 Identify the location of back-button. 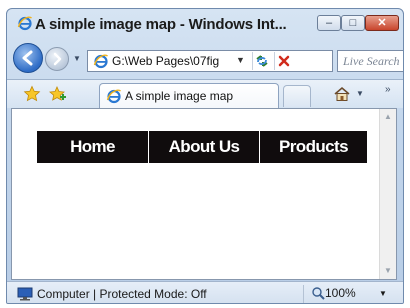
(28, 58).